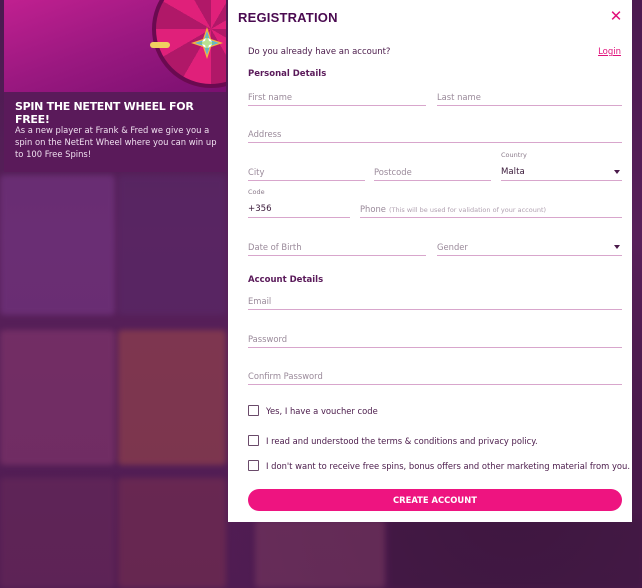  I want to click on phone-code-field: Code +356, so click(299, 203).